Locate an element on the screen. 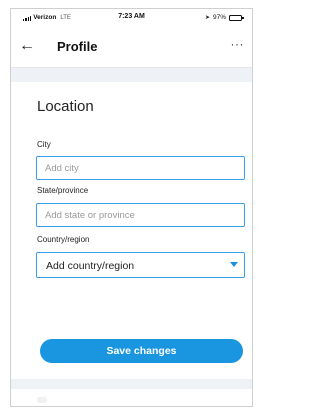 This screenshot has width=320, height=410. page-title: Profile is located at coordinates (77, 46).